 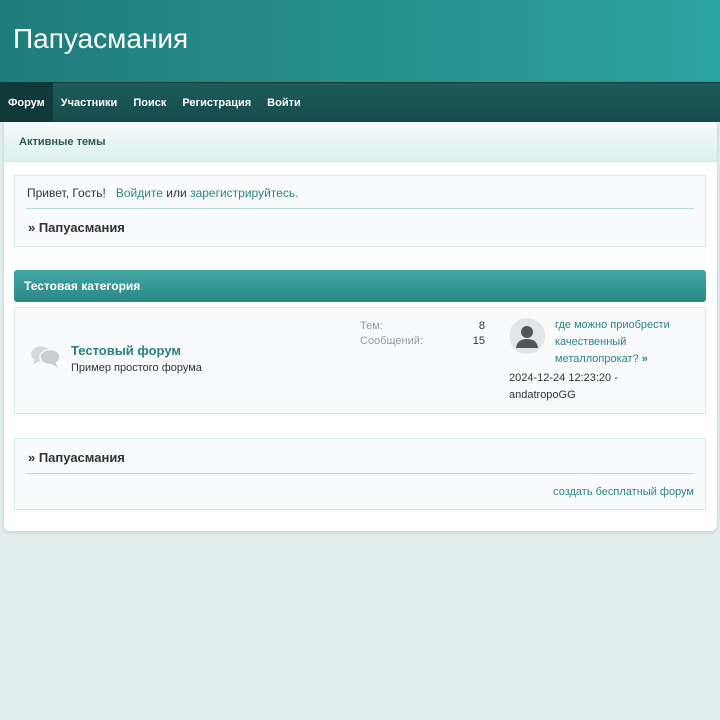 I want to click on user-silhouette-icon, so click(x=527, y=336).